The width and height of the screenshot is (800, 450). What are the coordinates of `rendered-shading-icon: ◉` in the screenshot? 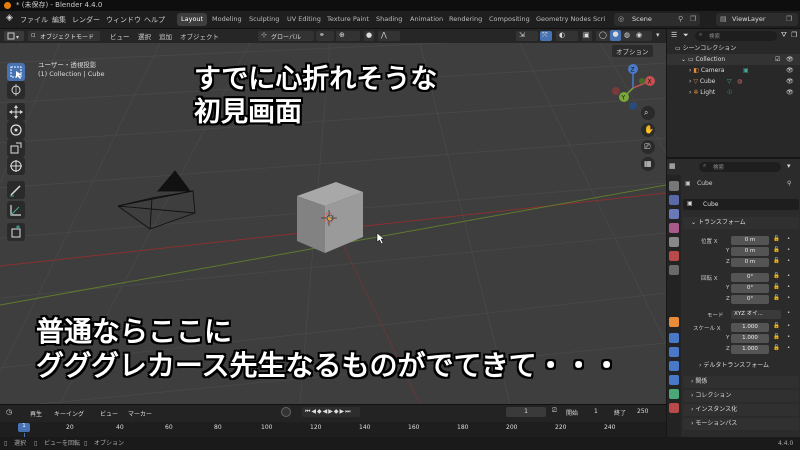 It's located at (639, 35).